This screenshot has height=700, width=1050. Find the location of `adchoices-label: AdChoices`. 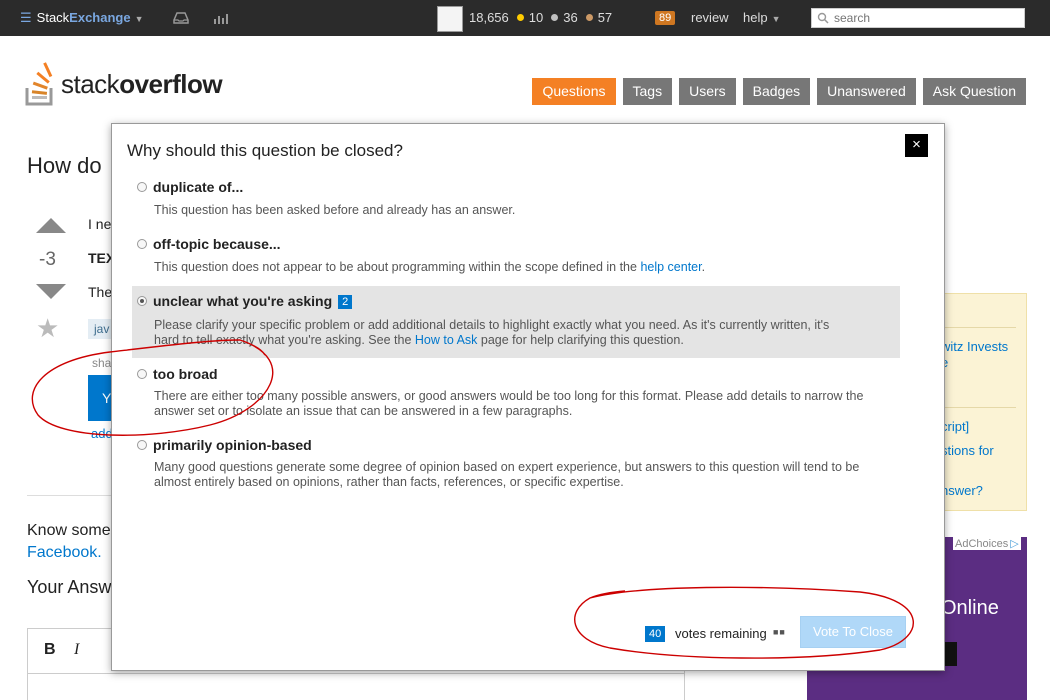

adchoices-label: AdChoices is located at coordinates (982, 544).